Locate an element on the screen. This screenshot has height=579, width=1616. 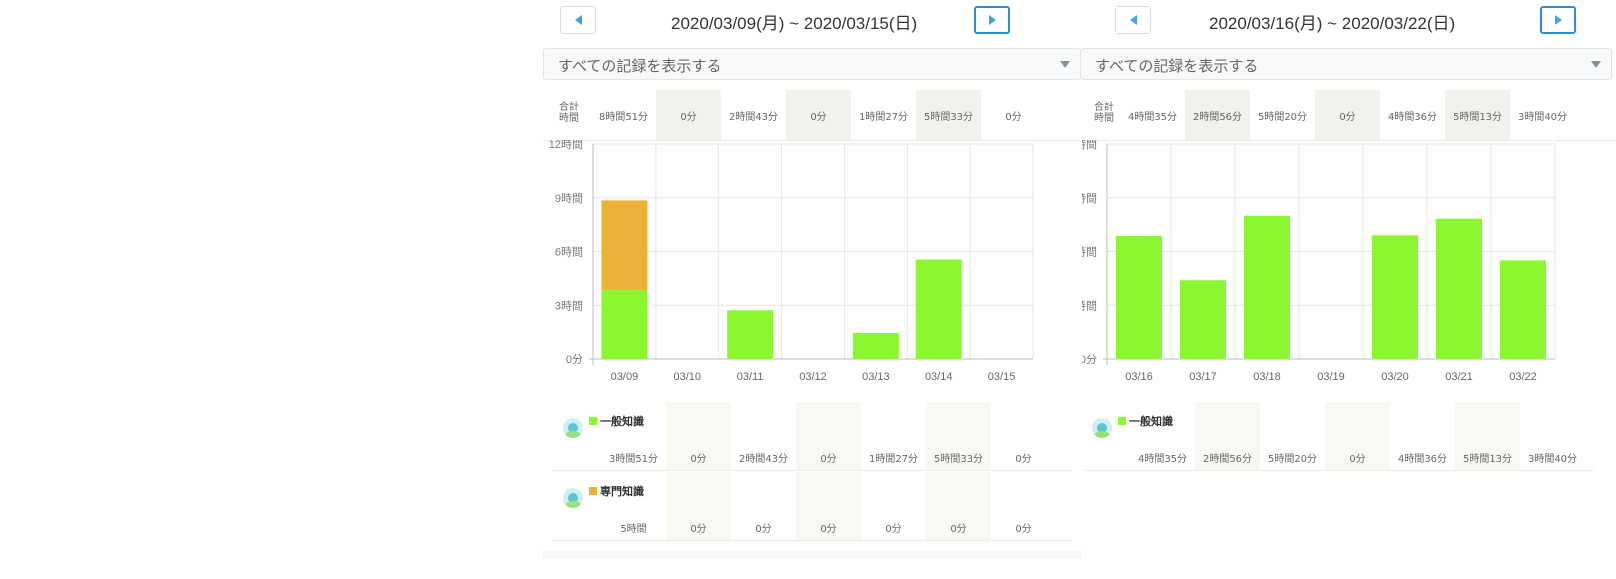
date-range-title: 2020/03/16(月) ~ 2020/03/22(日) is located at coordinates (1332, 23).